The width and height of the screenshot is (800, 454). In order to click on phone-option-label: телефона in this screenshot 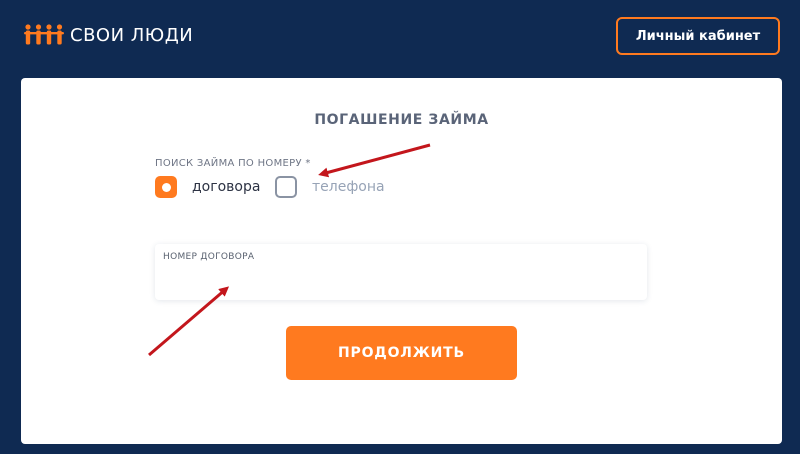, I will do `click(348, 187)`.